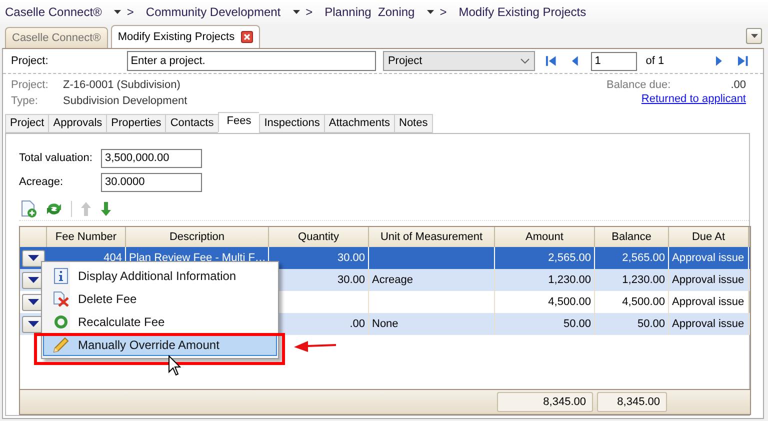 The height and width of the screenshot is (421, 768). Describe the element at coordinates (239, 122) in the screenshot. I see `detail-tab: Fees` at that location.